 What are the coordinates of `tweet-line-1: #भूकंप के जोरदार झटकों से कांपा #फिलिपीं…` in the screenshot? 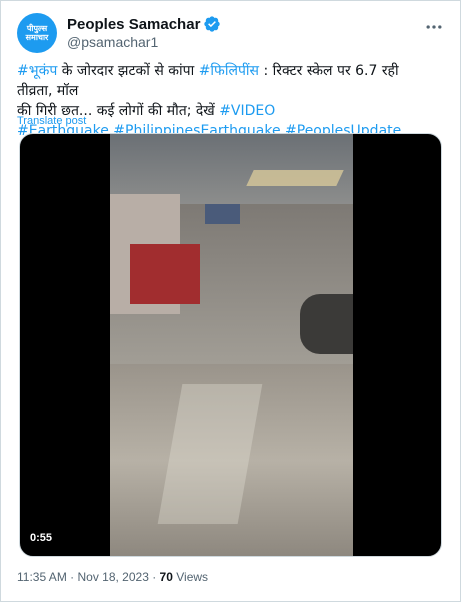 It's located at (227, 81).